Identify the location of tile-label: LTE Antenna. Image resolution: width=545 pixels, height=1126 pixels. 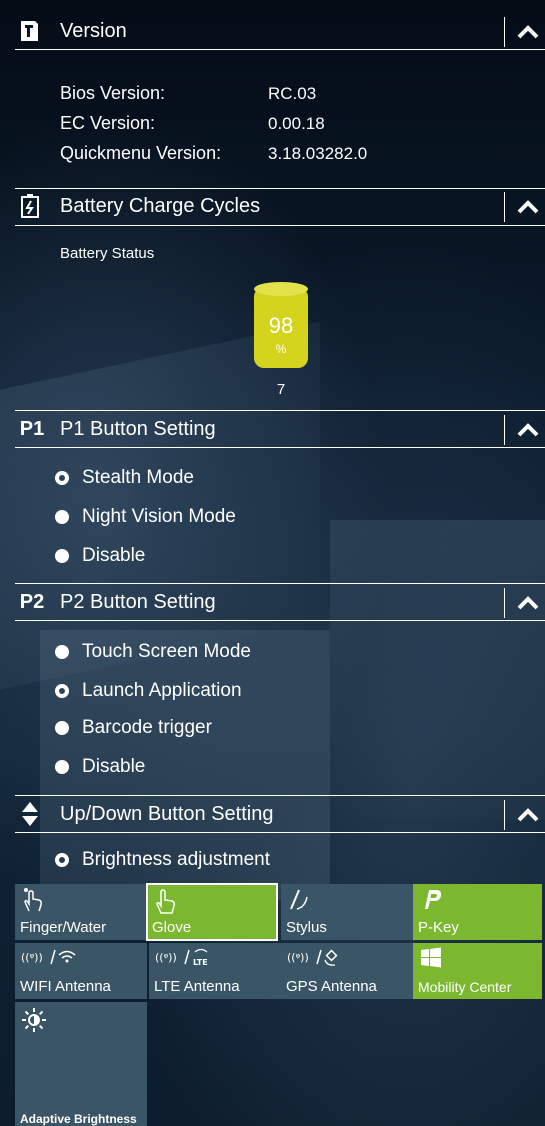
(197, 986).